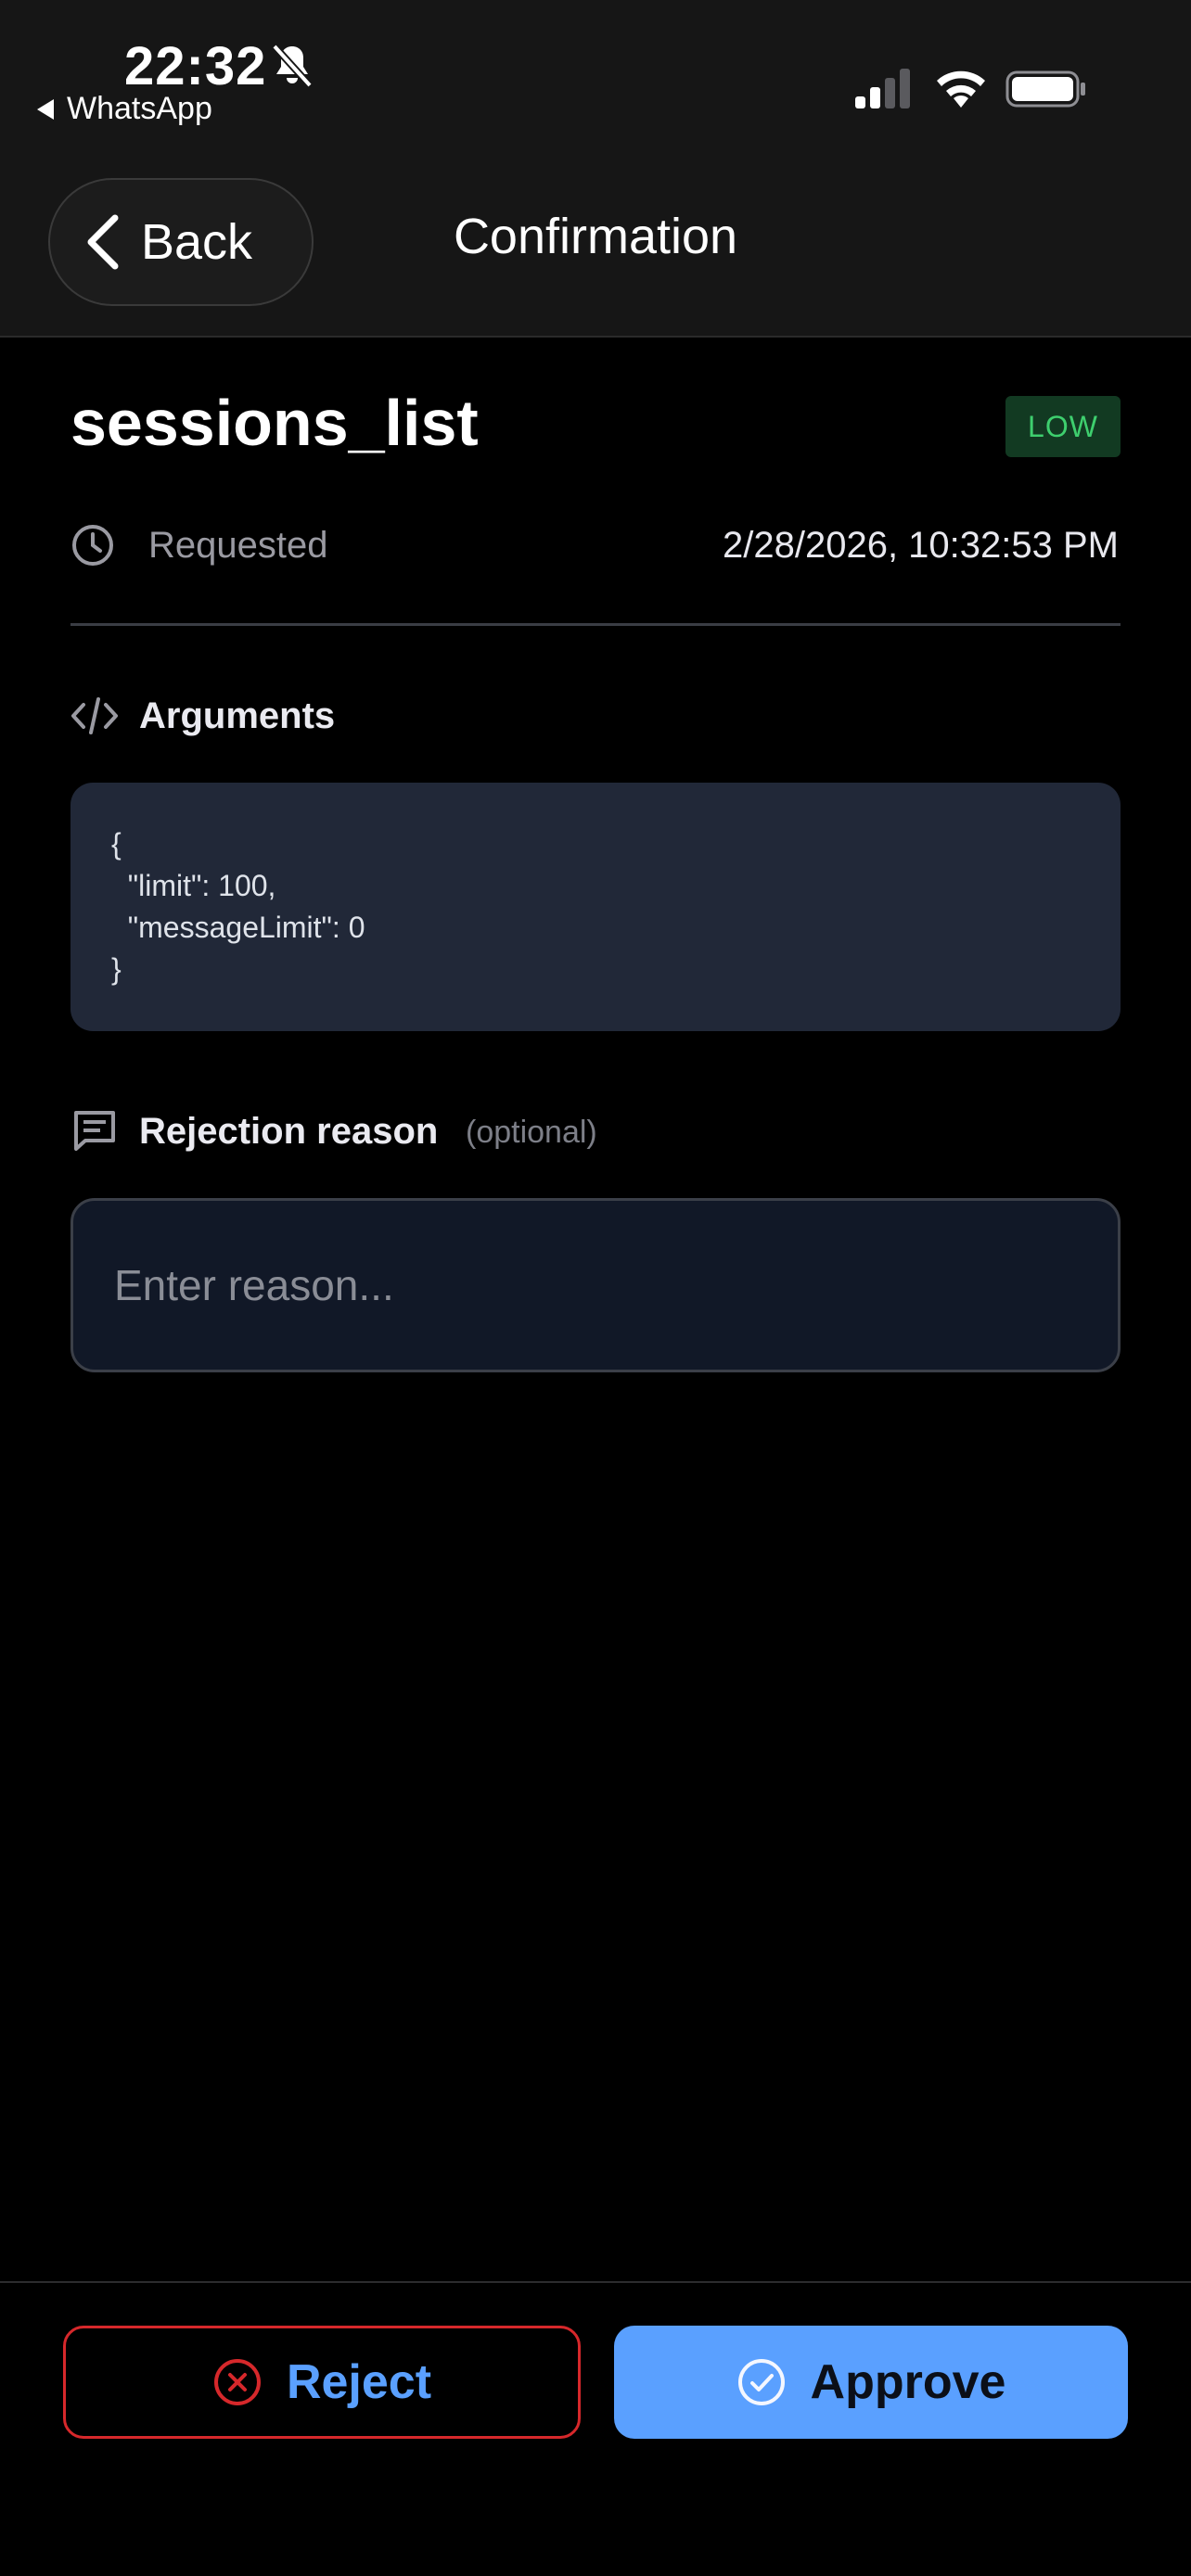  What do you see at coordinates (595, 2282) in the screenshot?
I see `footer-divider` at bounding box center [595, 2282].